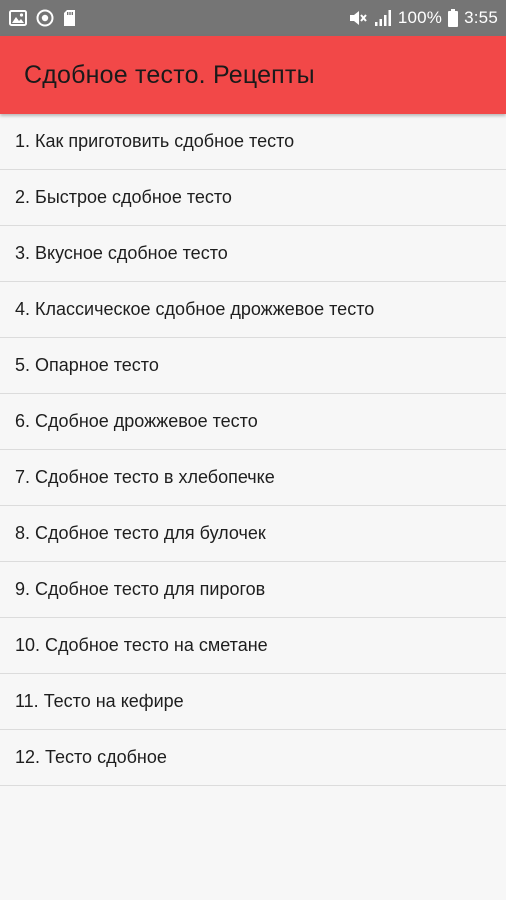 This screenshot has height=900, width=506. I want to click on recipe-item: 4. Классическое сдобное дрожжевое тесто, so click(253, 310).